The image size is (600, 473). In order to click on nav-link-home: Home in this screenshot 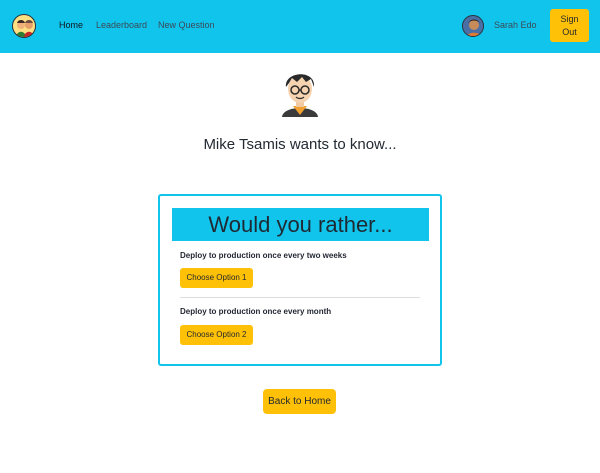, I will do `click(71, 25)`.